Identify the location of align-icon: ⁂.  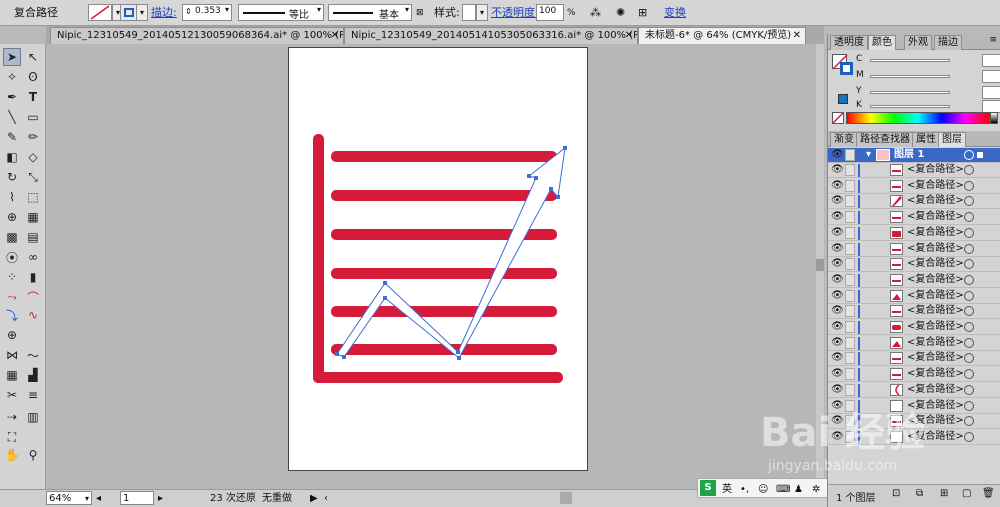
(595, 13).